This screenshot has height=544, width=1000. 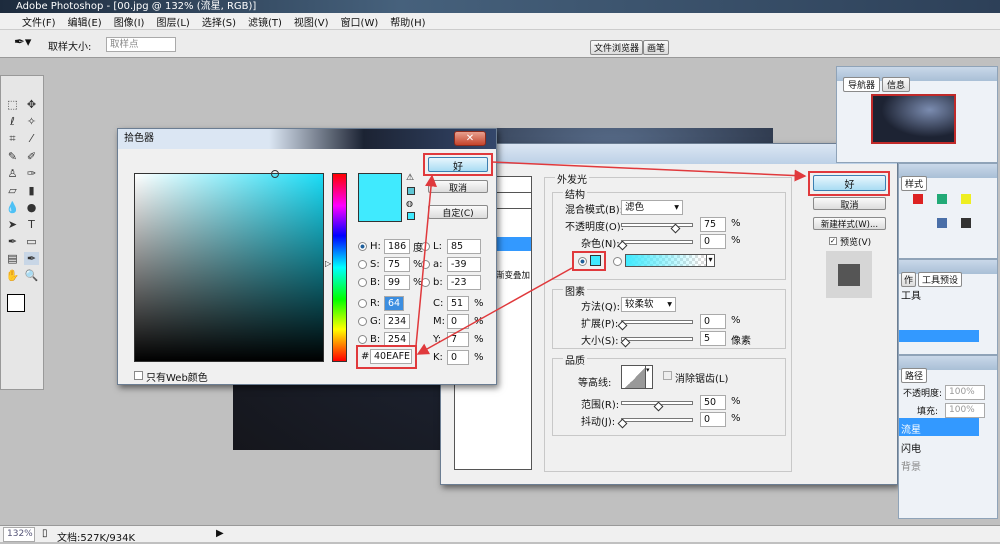 I want to click on close-icon: ✕, so click(x=470, y=138).